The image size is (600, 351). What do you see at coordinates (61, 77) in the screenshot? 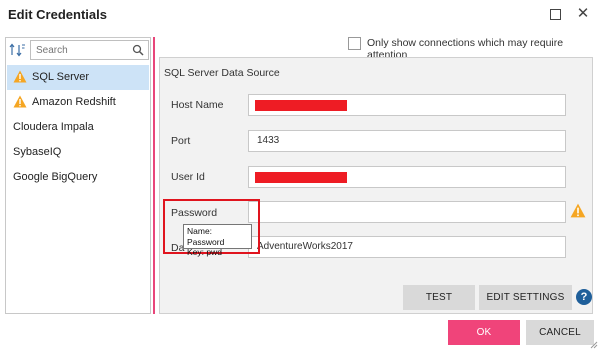
I see `list-item-label: SQL Server` at bounding box center [61, 77].